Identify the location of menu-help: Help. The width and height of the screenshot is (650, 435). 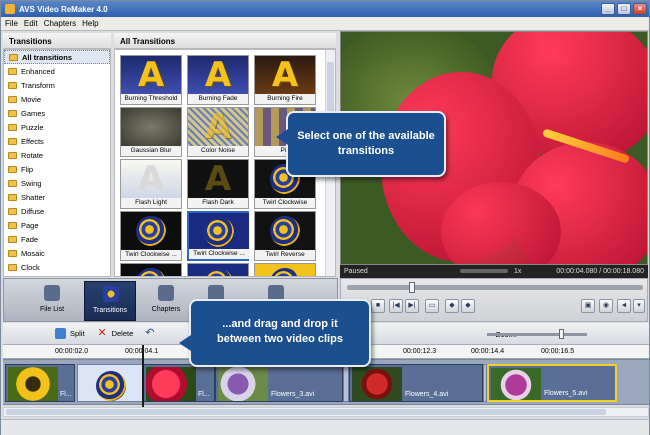
(90, 23).